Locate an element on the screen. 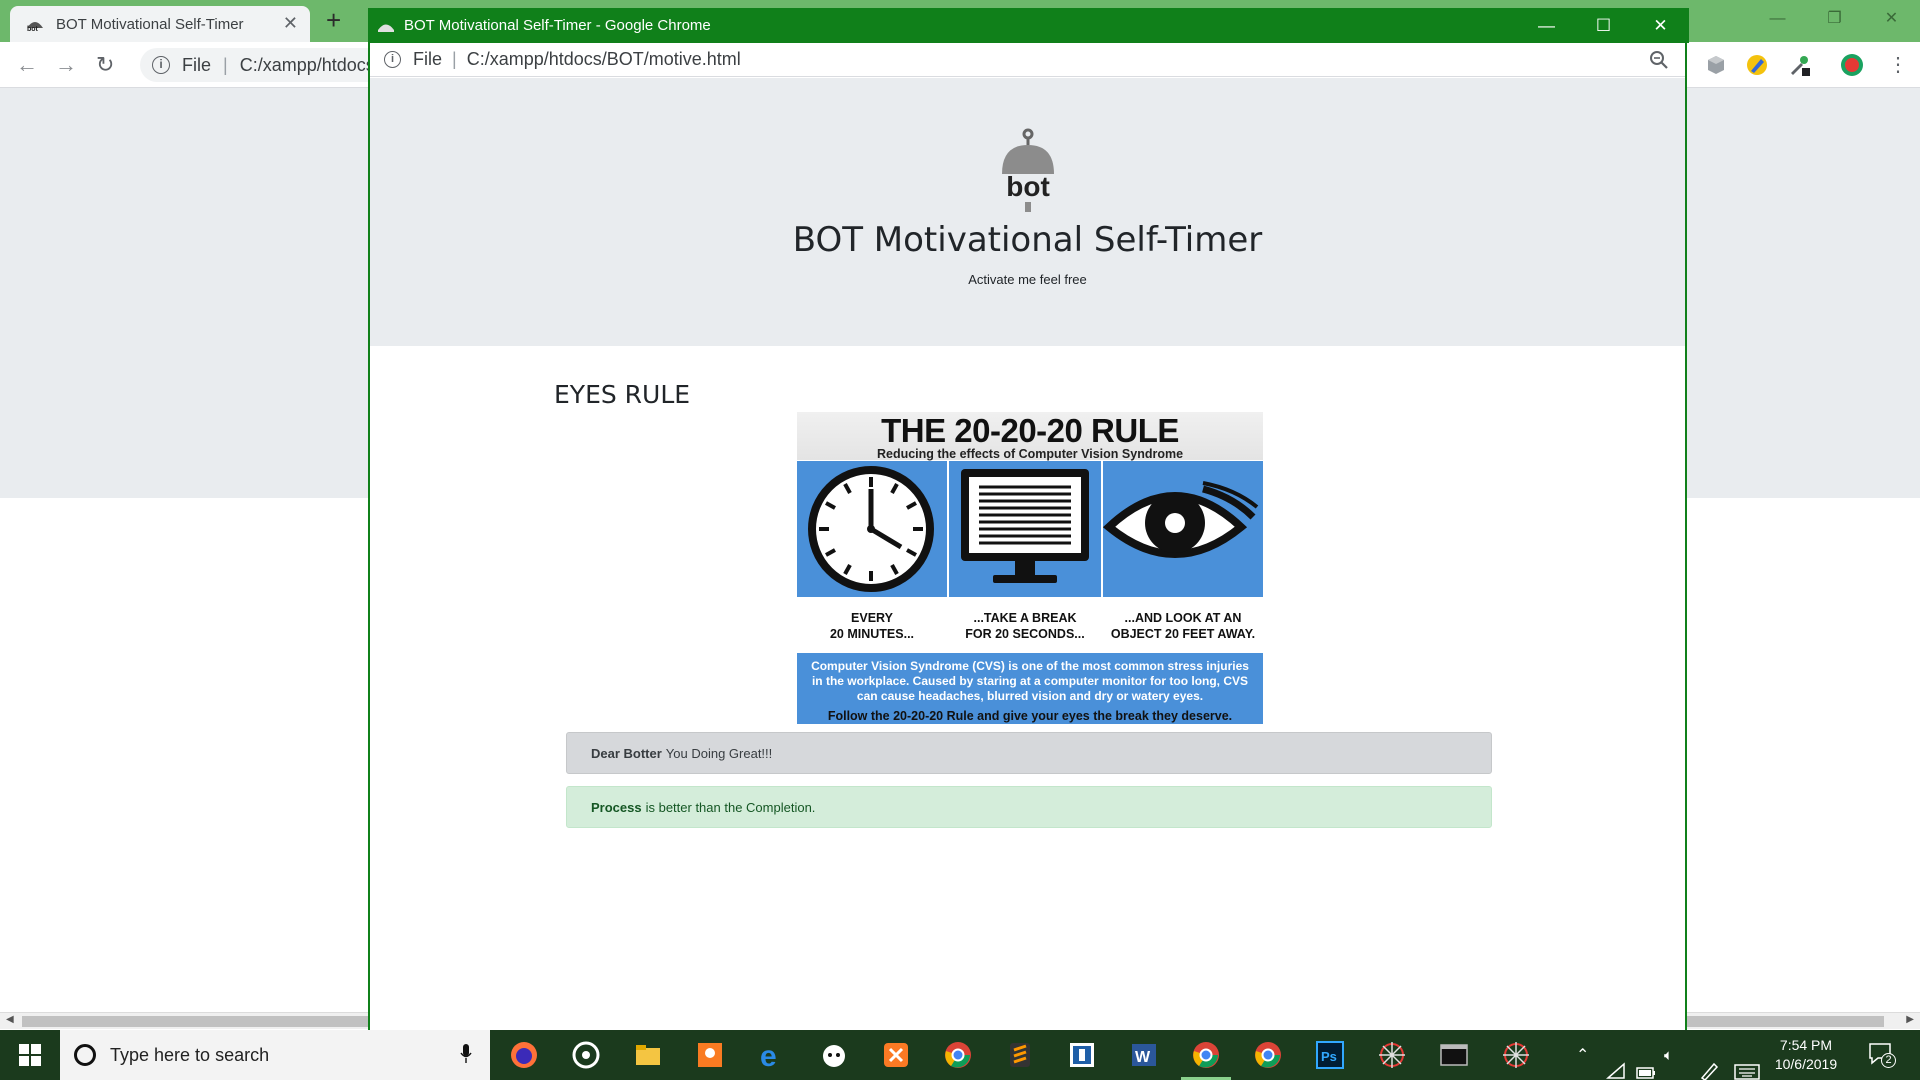 This screenshot has width=1920, height=1080. extension-cube-icon is located at coordinates (1716, 65).